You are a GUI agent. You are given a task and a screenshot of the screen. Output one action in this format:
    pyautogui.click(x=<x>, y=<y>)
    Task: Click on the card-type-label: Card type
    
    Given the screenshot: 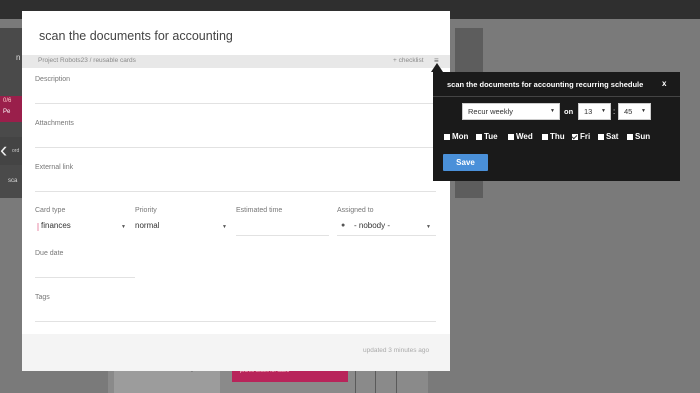 What is the action you would take?
    pyautogui.click(x=50, y=210)
    